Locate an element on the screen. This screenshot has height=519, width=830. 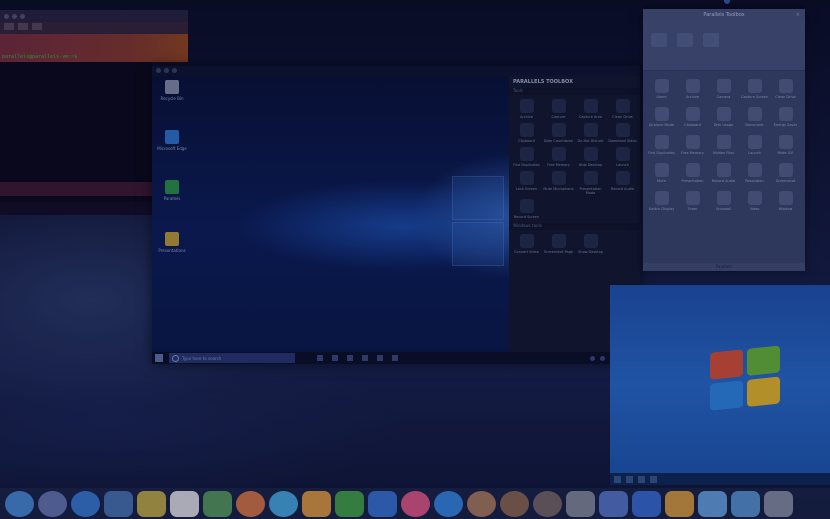
parallels-menu-icon is located at coordinates (727, 2).